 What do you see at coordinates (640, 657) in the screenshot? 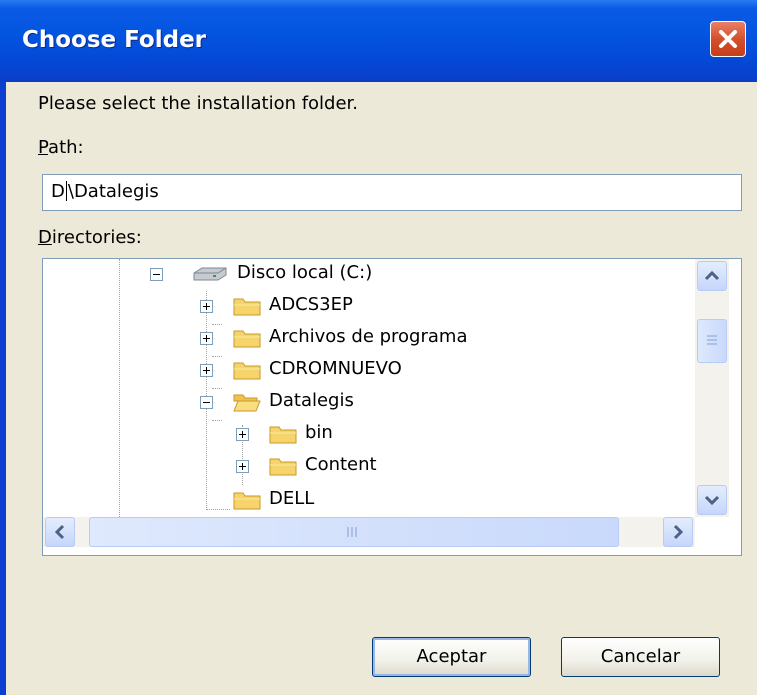
I see `cancel-button: Cancelar` at bounding box center [640, 657].